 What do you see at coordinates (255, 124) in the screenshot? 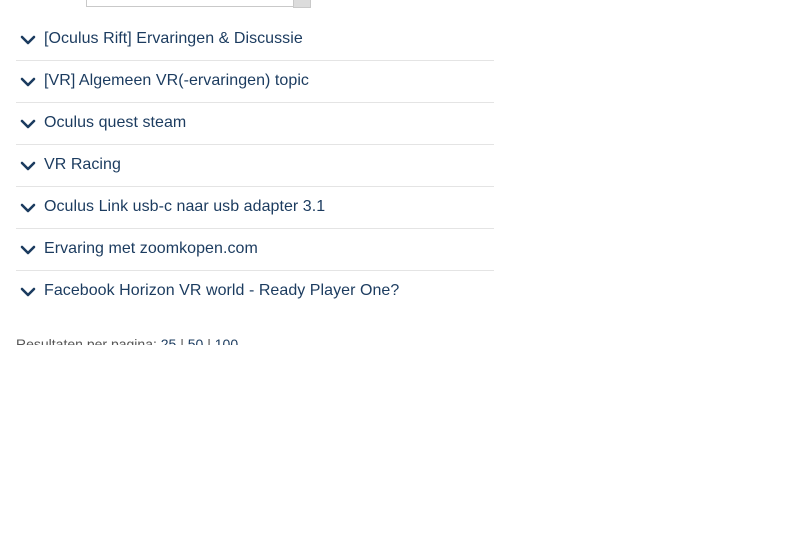
I see `topic-item: Oculus quest steam` at bounding box center [255, 124].